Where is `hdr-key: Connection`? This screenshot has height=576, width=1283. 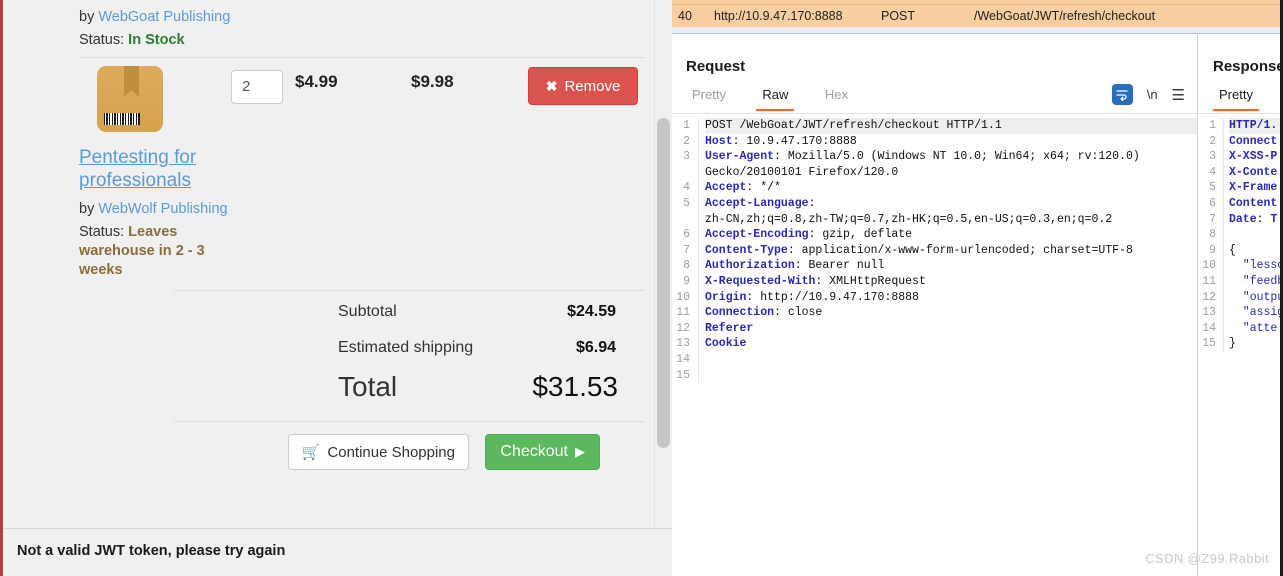
hdr-key: Connection is located at coordinates (740, 313).